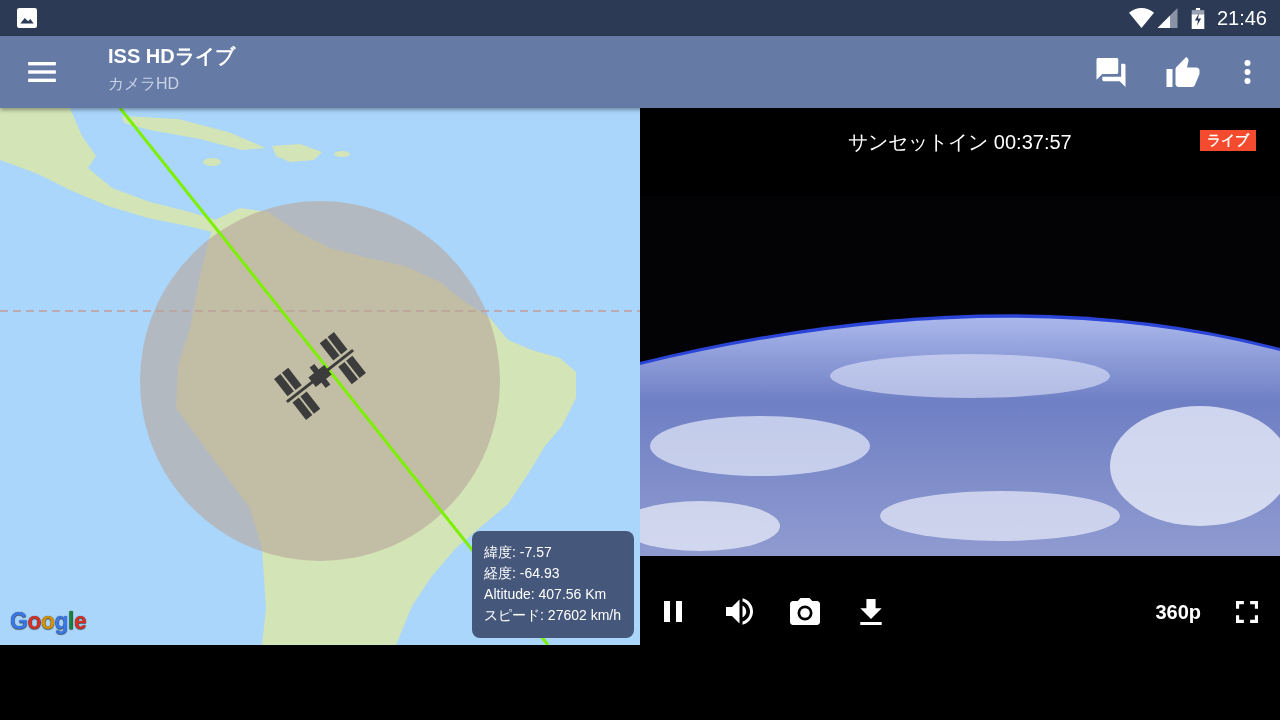  I want to click on image-icon, so click(27, 18).